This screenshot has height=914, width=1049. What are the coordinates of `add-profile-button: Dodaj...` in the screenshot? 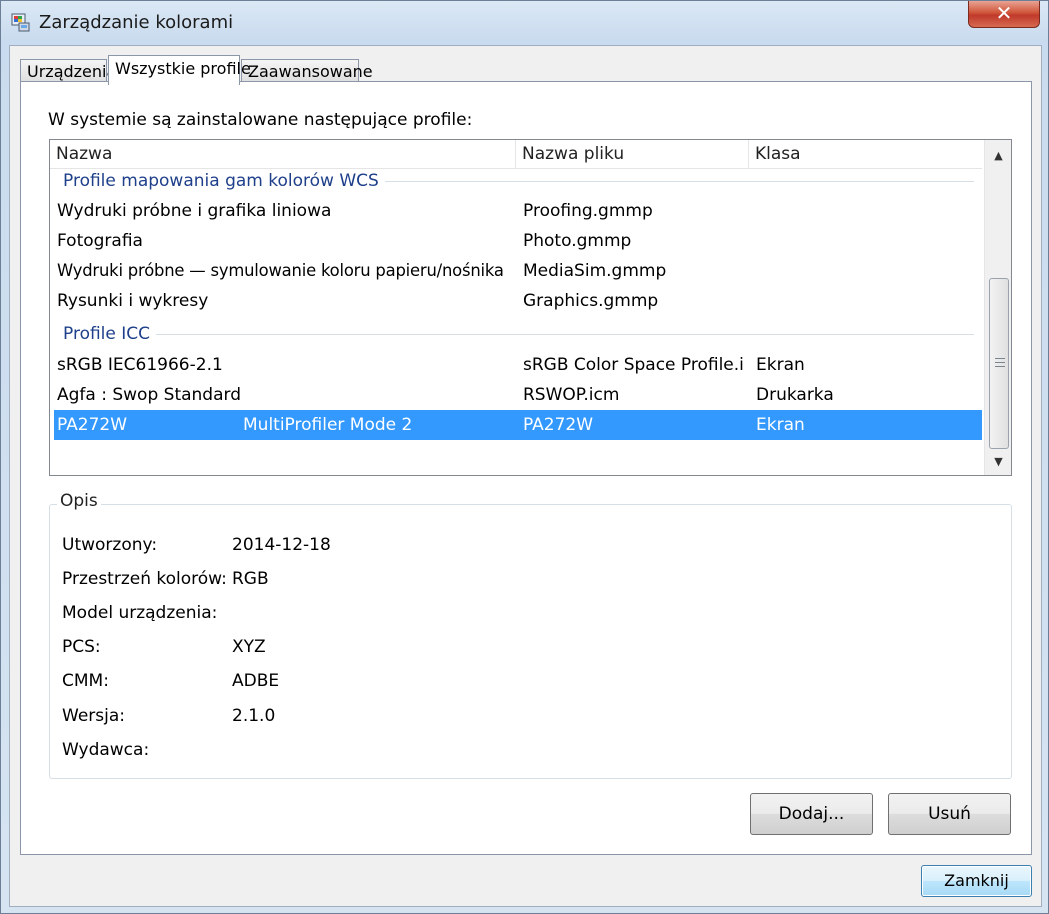 It's located at (811, 814).